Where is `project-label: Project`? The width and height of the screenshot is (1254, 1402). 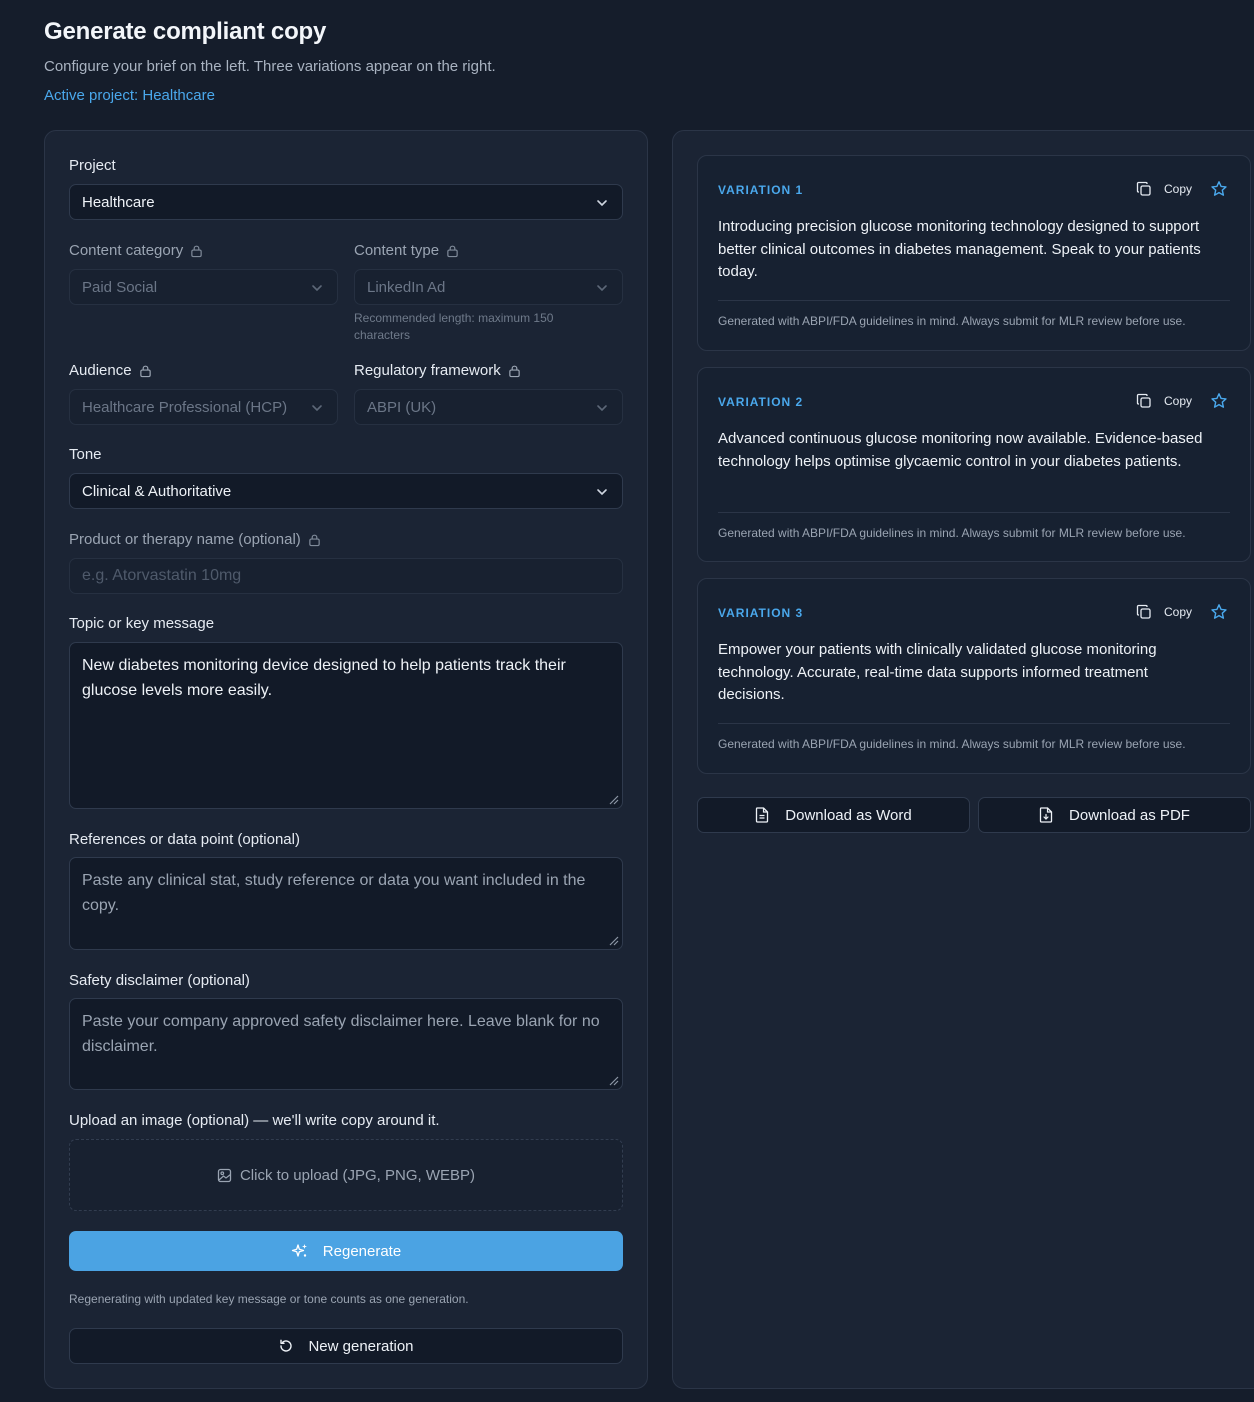 project-label: Project is located at coordinates (92, 165).